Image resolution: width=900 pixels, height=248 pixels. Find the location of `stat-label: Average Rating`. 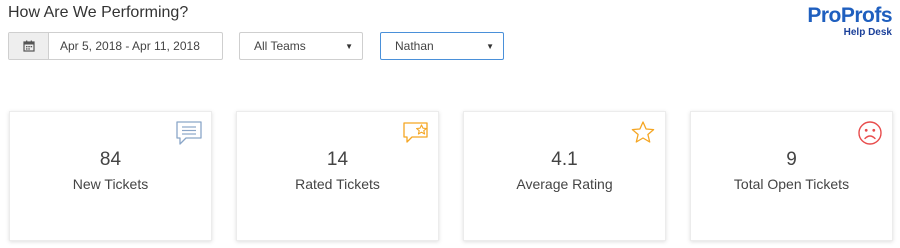

stat-label: Average Rating is located at coordinates (564, 184).